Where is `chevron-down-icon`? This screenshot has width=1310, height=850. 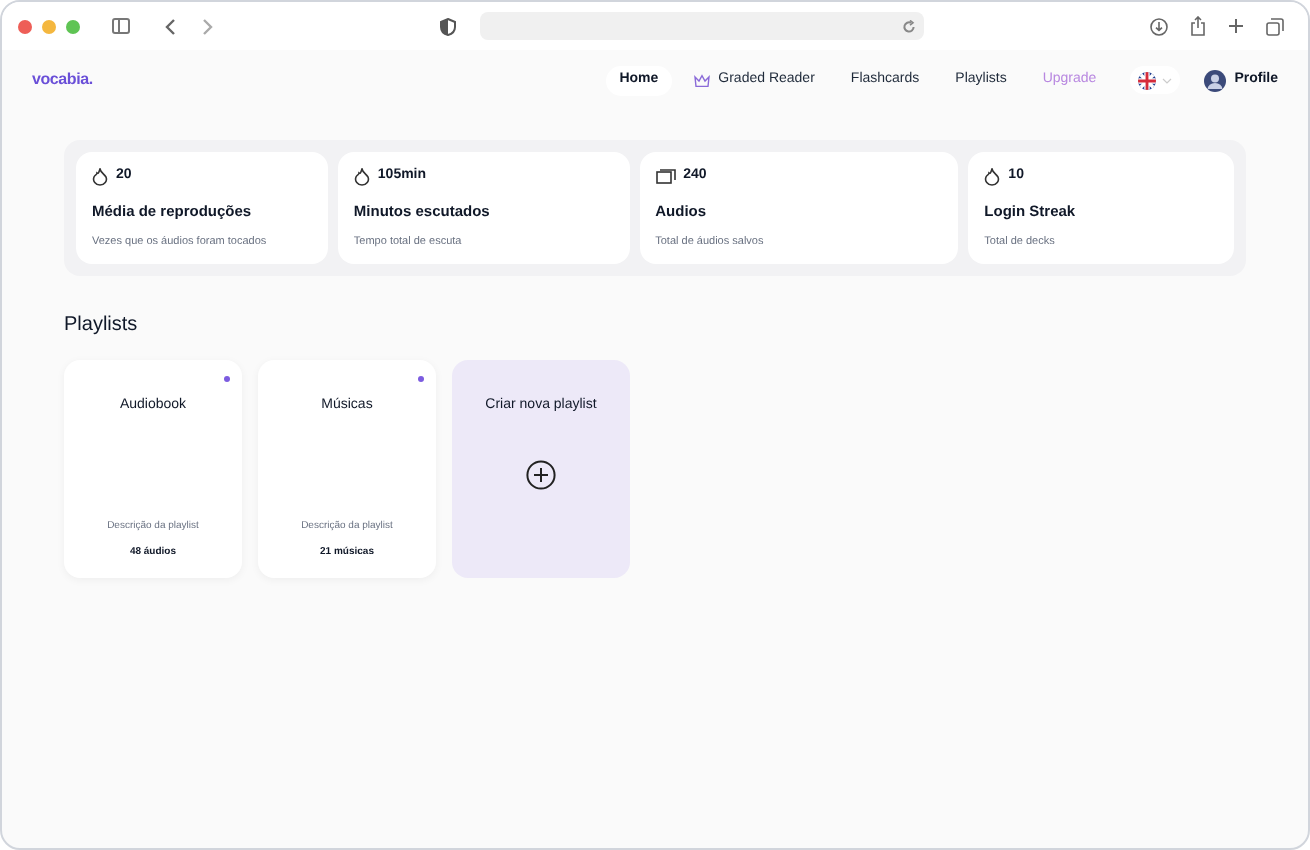
chevron-down-icon is located at coordinates (1167, 80).